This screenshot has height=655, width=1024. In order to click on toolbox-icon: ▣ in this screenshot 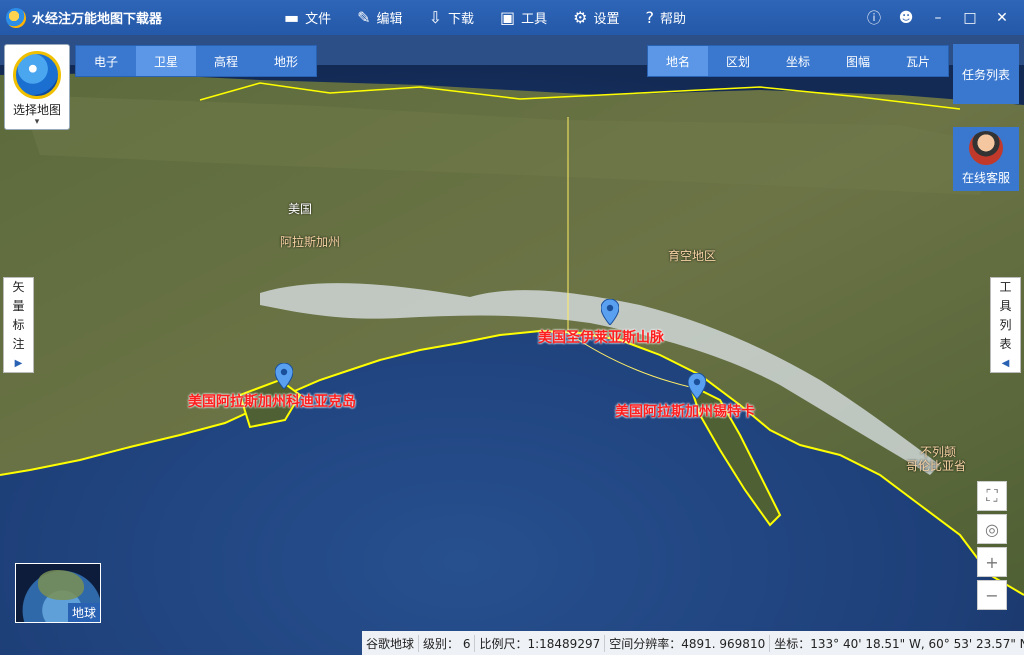, I will do `click(507, 17)`.